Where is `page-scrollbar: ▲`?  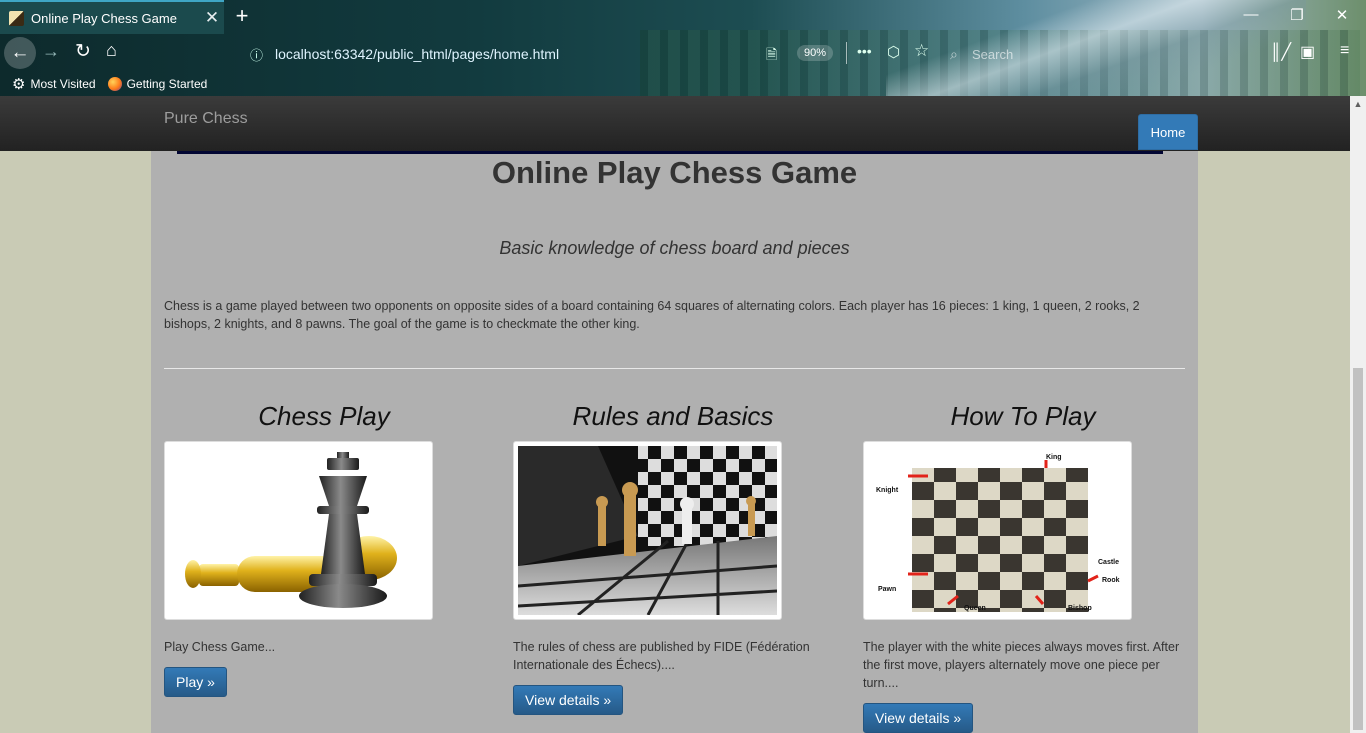
page-scrollbar: ▲ is located at coordinates (1358, 414).